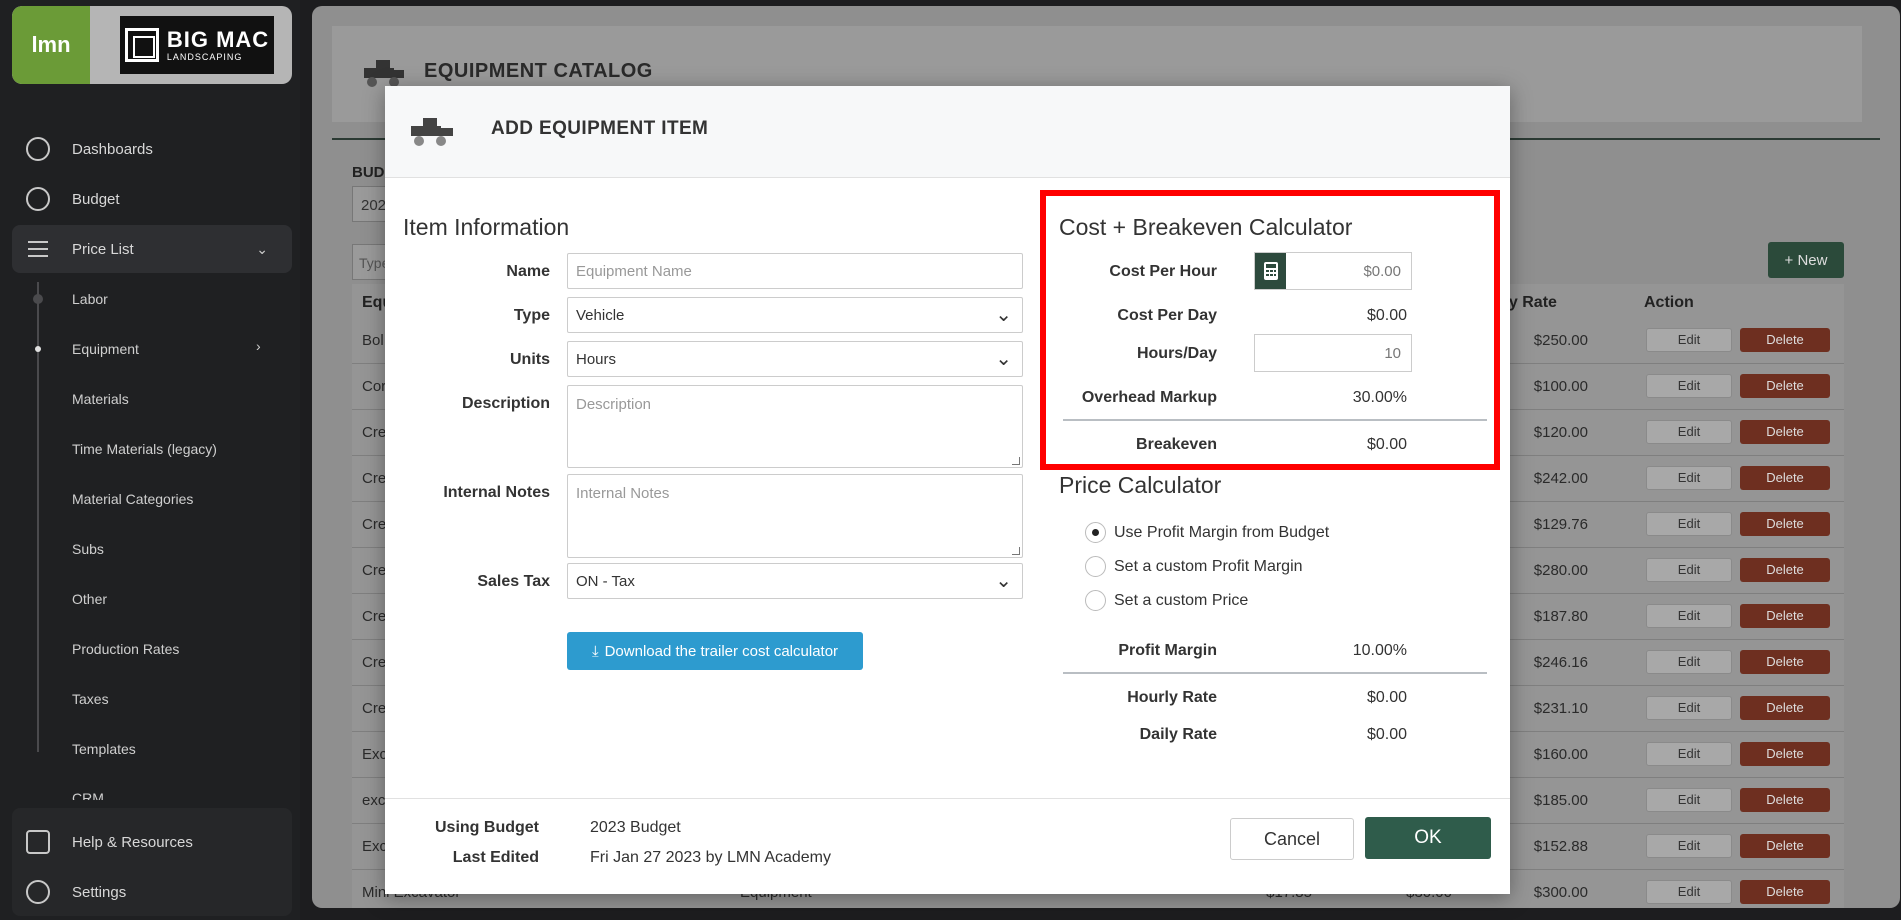 The width and height of the screenshot is (1901, 920). Describe the element at coordinates (614, 404) in the screenshot. I see `description-placeholder: Description` at that location.